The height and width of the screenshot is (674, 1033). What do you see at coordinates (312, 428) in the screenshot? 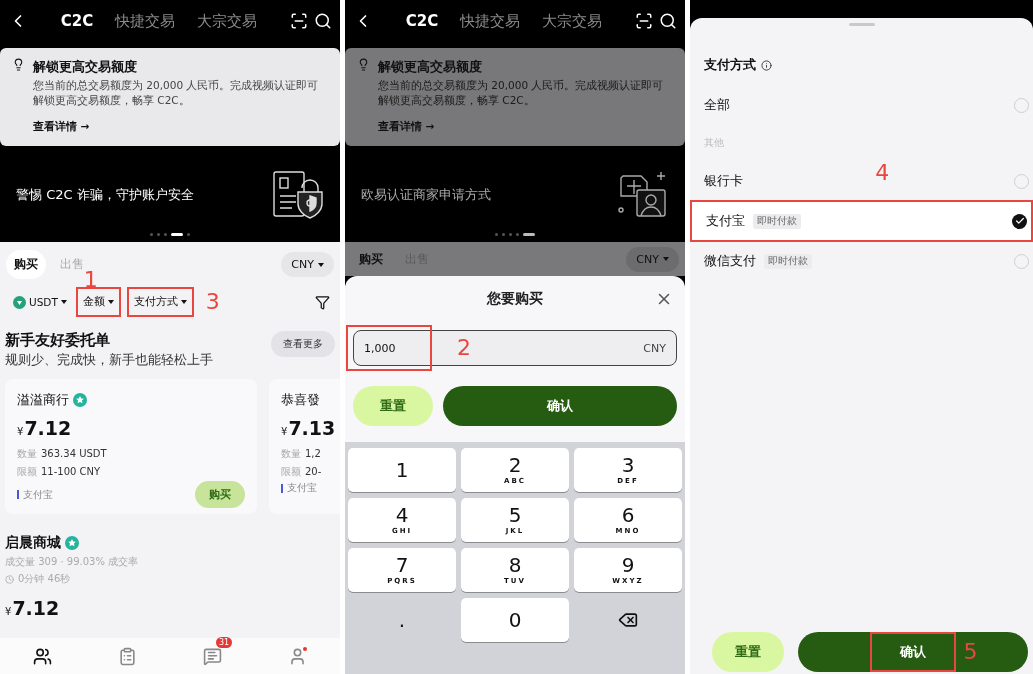
I see `price: 7.13` at bounding box center [312, 428].